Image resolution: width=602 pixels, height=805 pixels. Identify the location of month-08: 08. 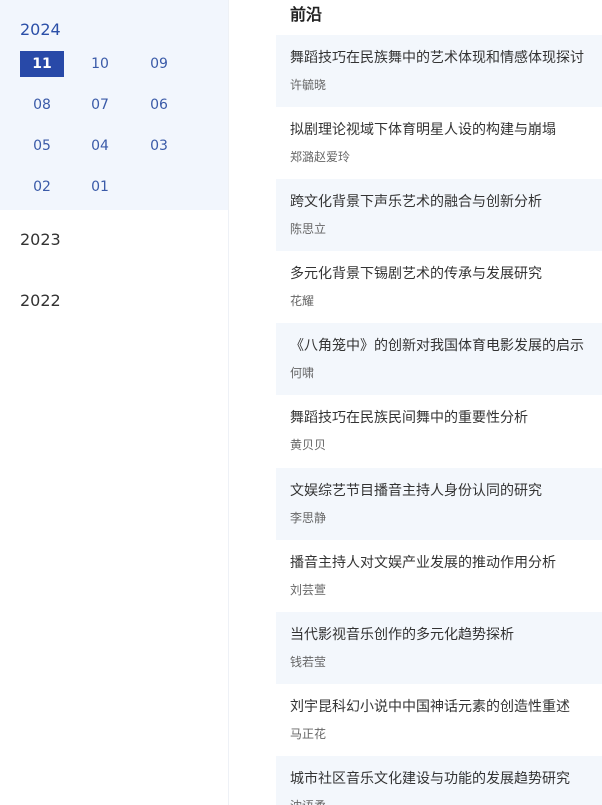
(42, 105).